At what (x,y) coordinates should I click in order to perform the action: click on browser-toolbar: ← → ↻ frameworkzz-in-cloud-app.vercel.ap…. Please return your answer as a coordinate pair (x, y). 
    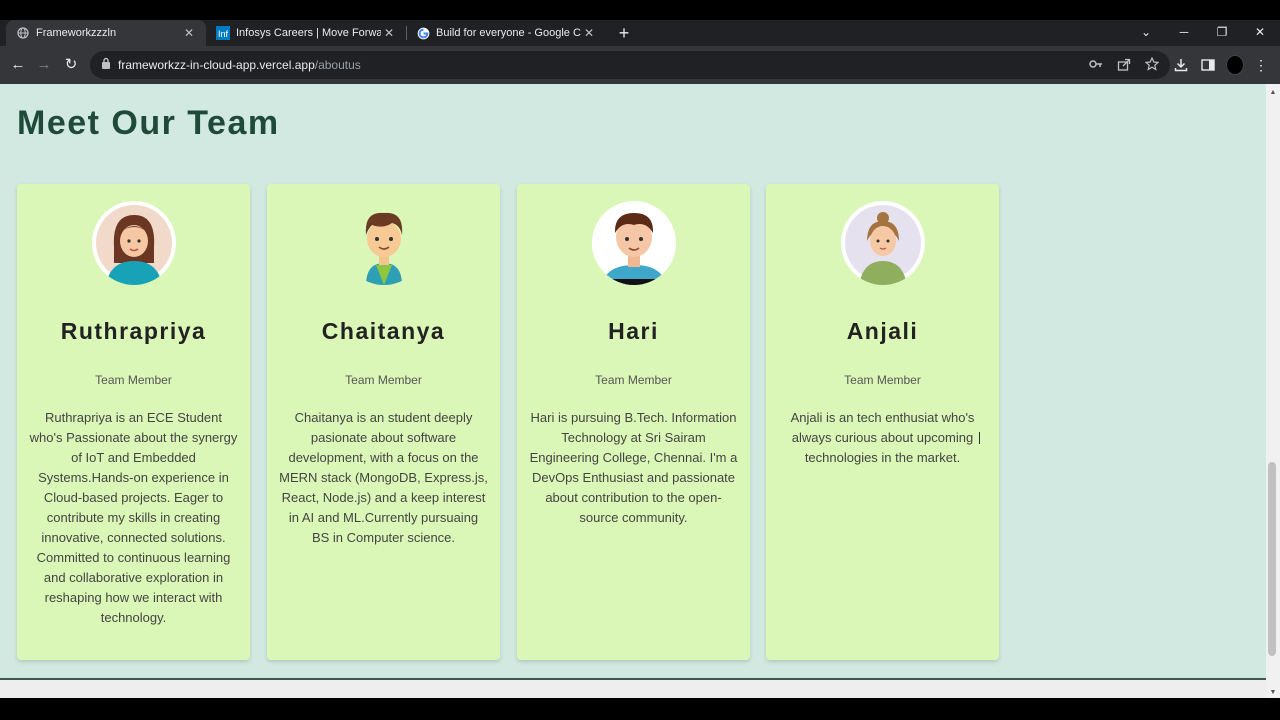
    Looking at the image, I should click on (640, 65).